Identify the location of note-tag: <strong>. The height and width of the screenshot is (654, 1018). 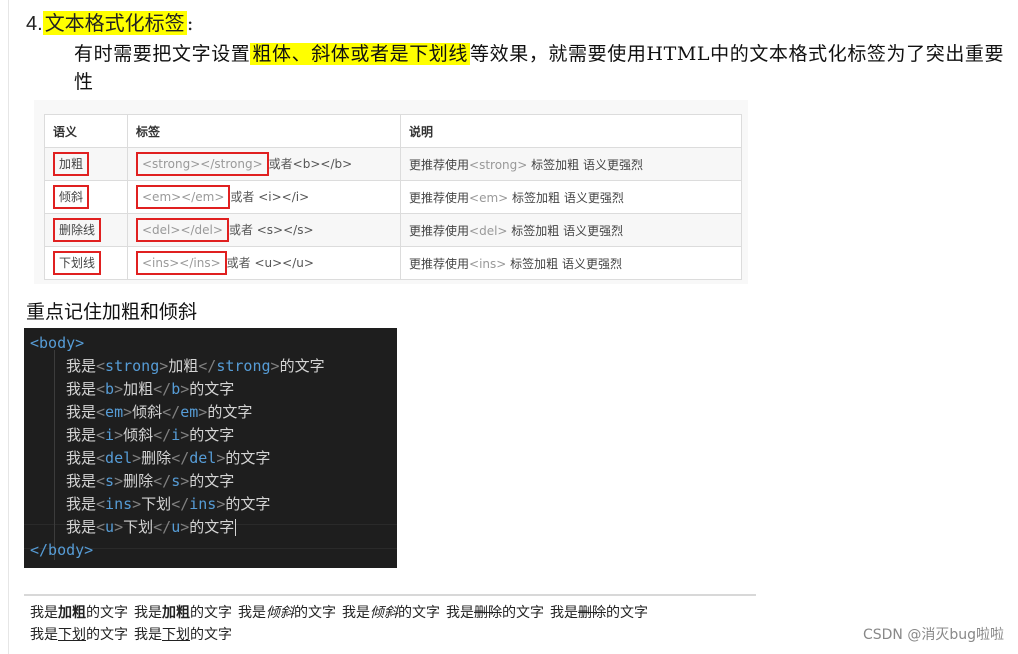
(498, 164).